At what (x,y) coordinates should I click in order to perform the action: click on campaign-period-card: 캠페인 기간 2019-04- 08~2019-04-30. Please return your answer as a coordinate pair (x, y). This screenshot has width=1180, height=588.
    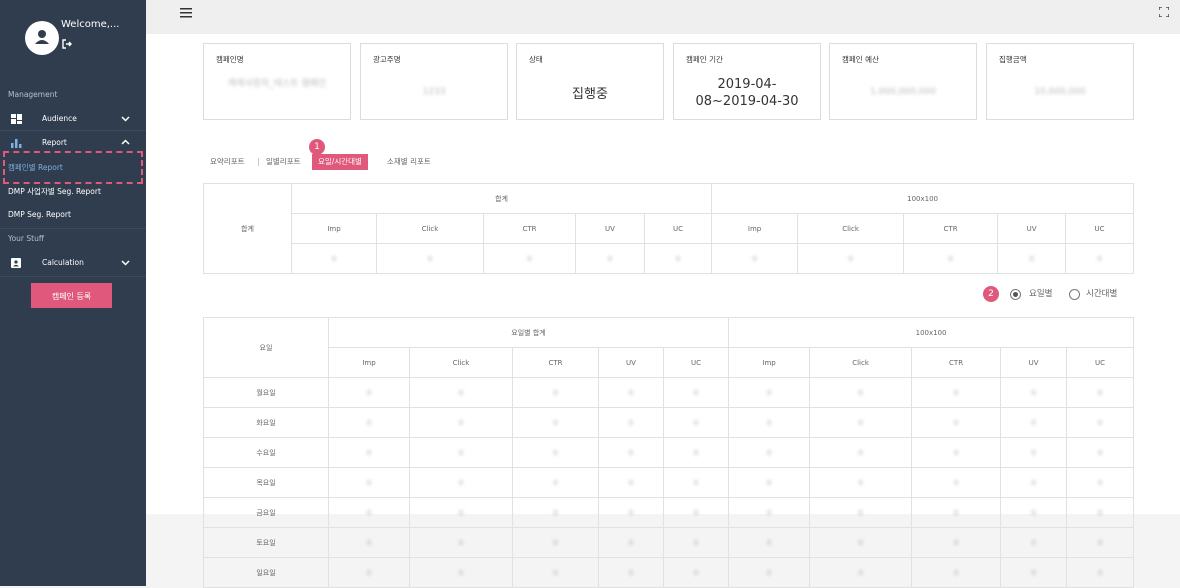
    Looking at the image, I should click on (747, 81).